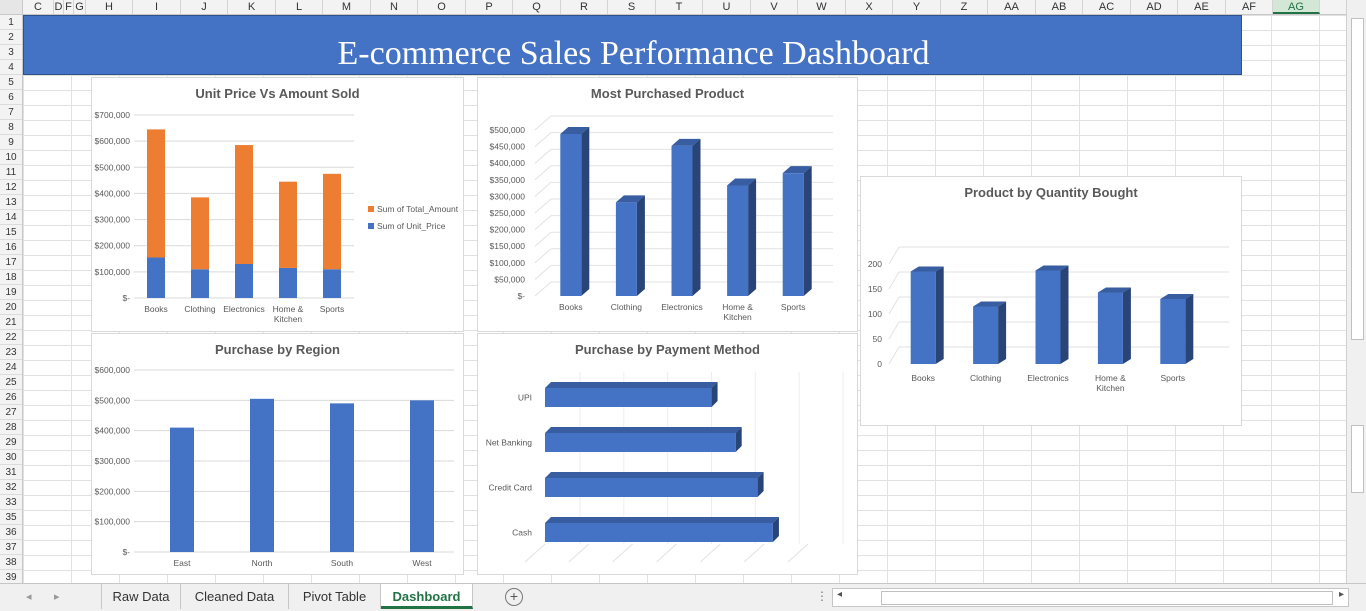 This screenshot has height=611, width=1366. Describe the element at coordinates (252, 7) in the screenshot. I see `column-header-k: K` at that location.